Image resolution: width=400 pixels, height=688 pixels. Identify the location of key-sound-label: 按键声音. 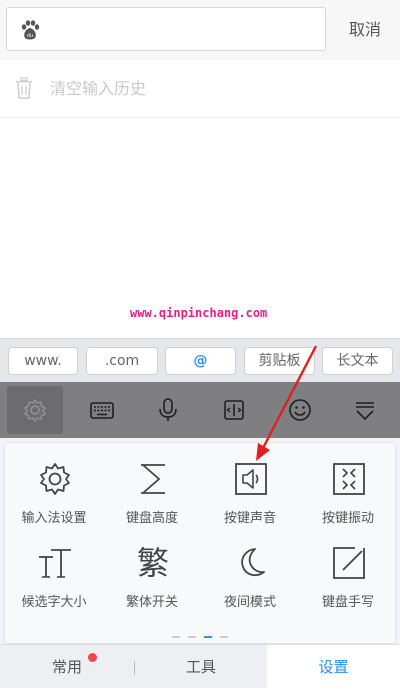
(249, 518).